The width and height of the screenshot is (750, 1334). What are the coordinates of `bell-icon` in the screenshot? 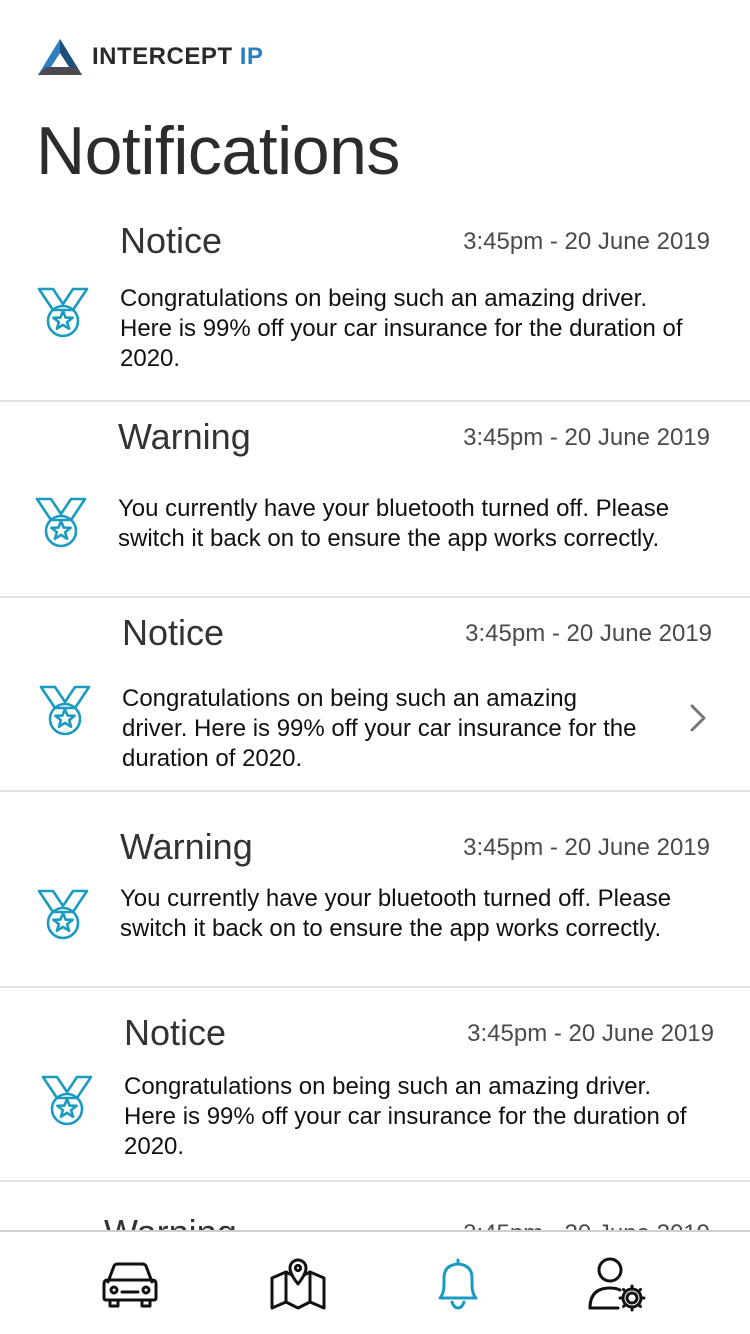 It's located at (458, 1284).